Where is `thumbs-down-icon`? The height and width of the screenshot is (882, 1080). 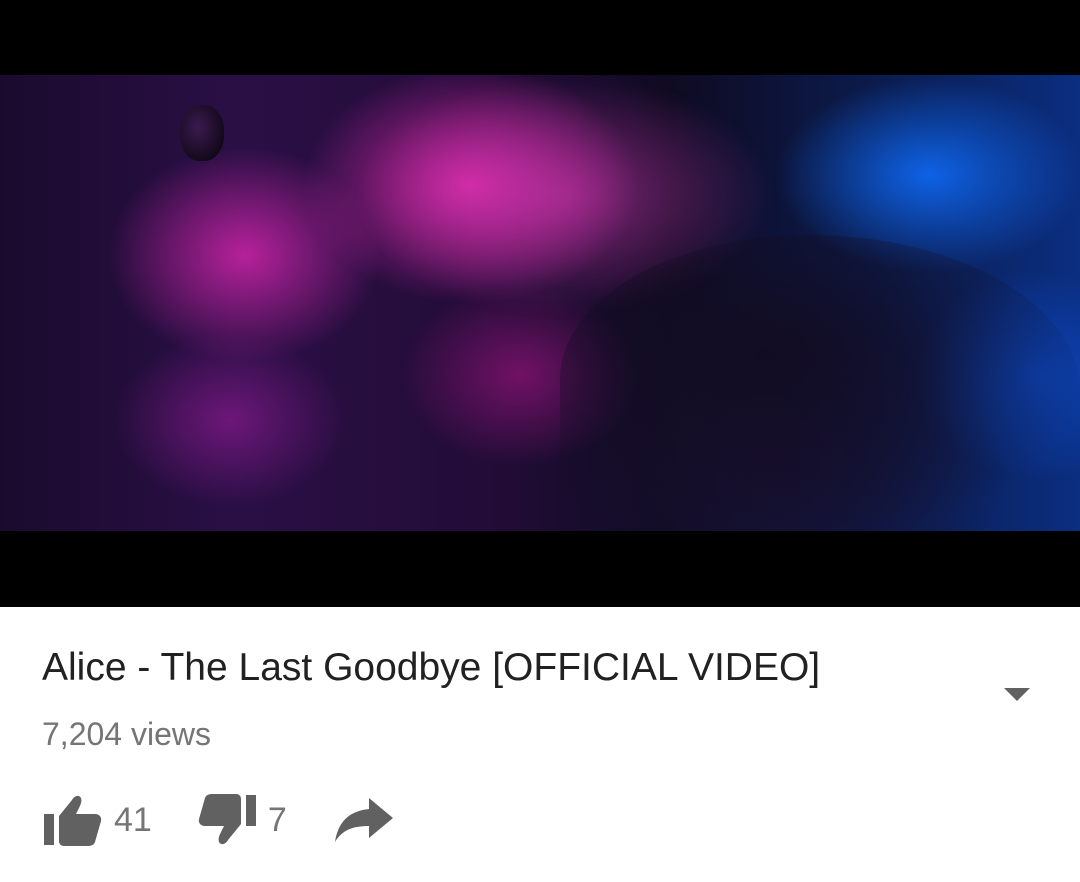 thumbs-down-icon is located at coordinates (227, 819).